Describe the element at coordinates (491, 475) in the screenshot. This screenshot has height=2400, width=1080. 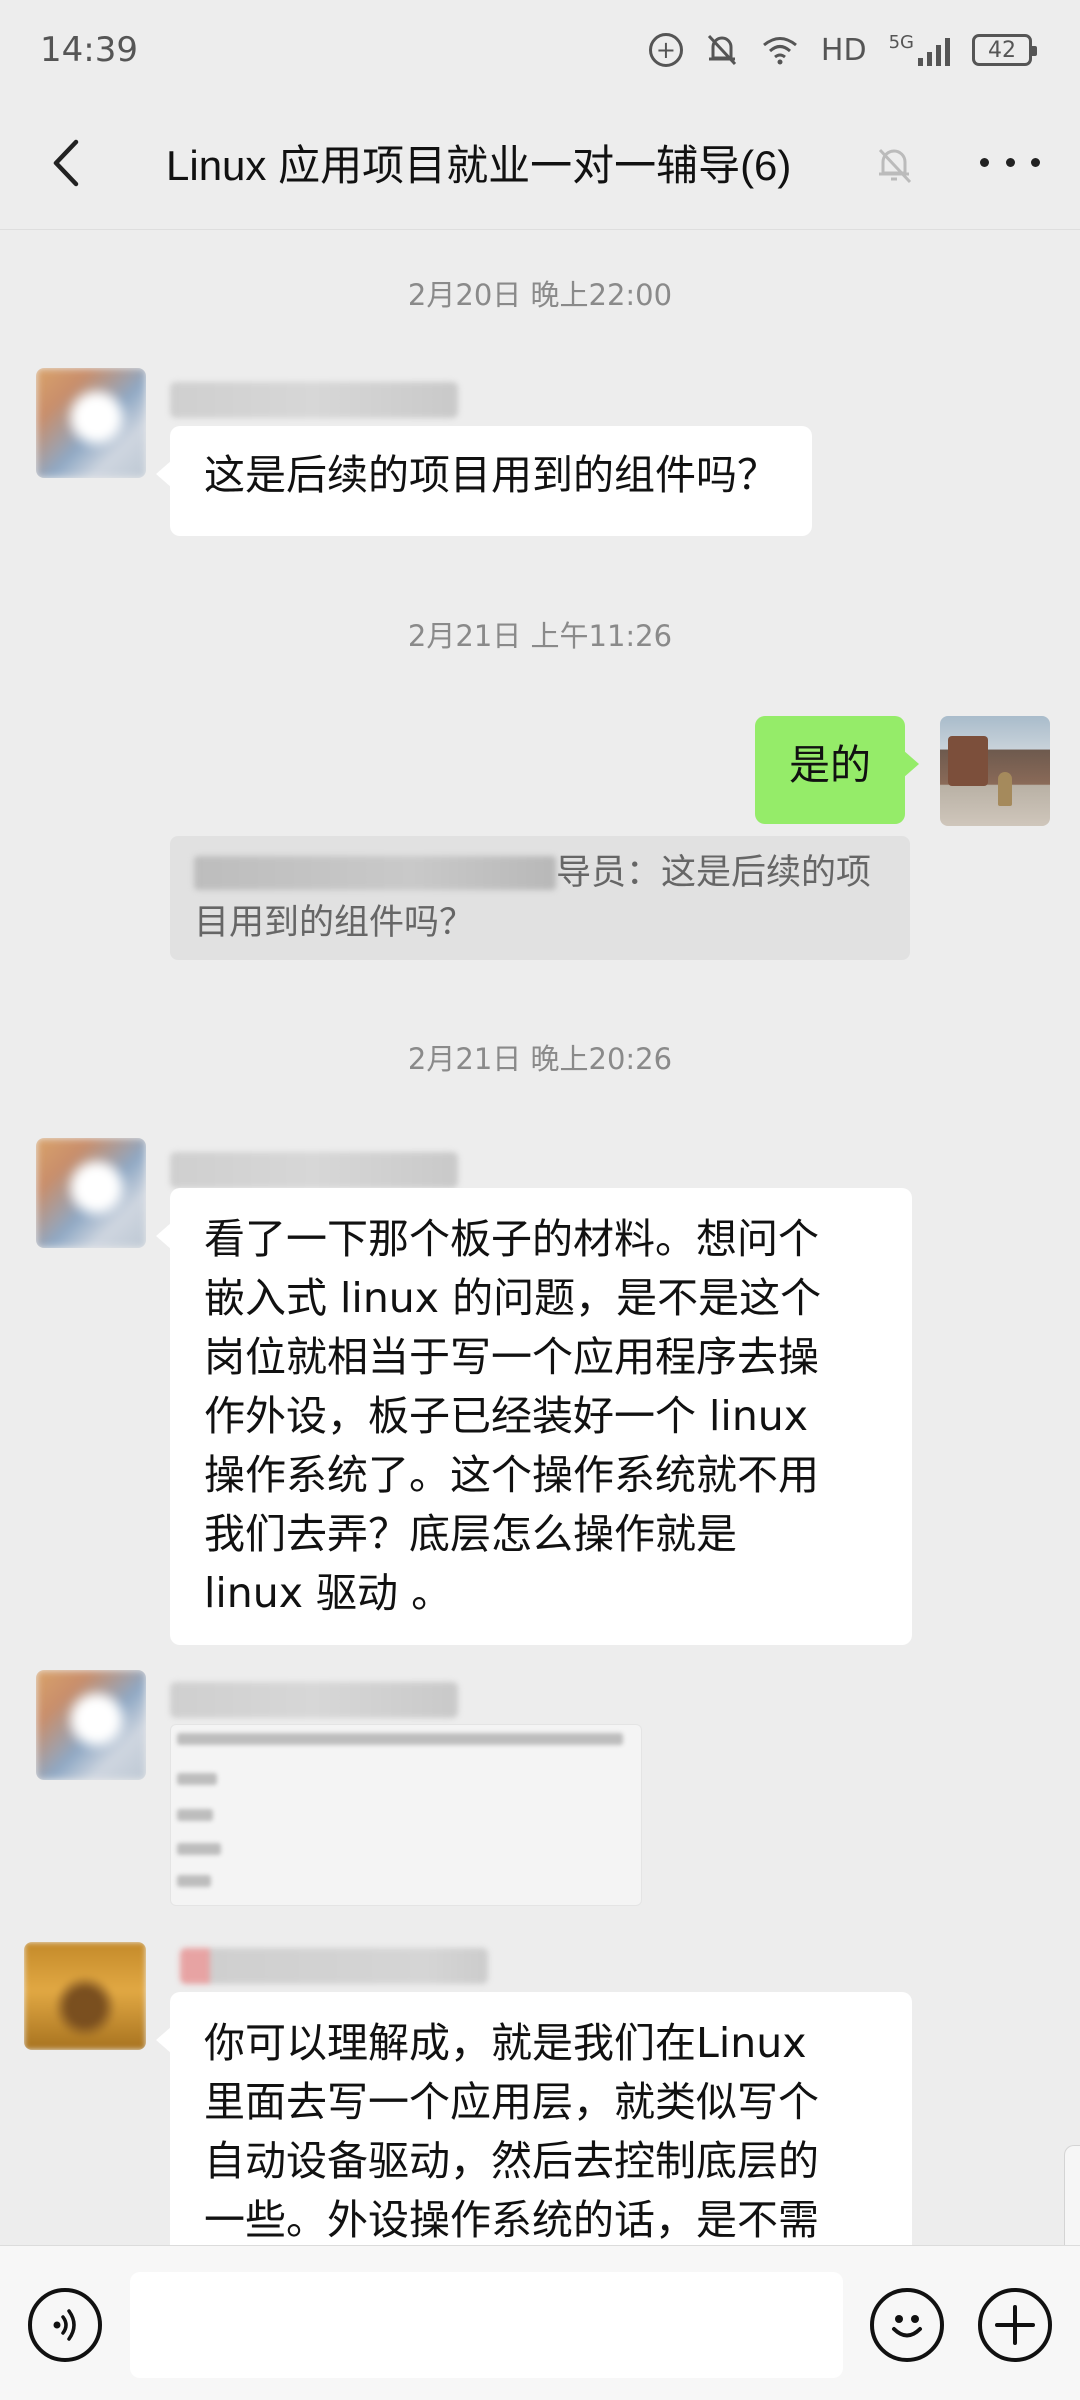
I see `message-text: 这是后续的项目用到的组件吗？` at that location.